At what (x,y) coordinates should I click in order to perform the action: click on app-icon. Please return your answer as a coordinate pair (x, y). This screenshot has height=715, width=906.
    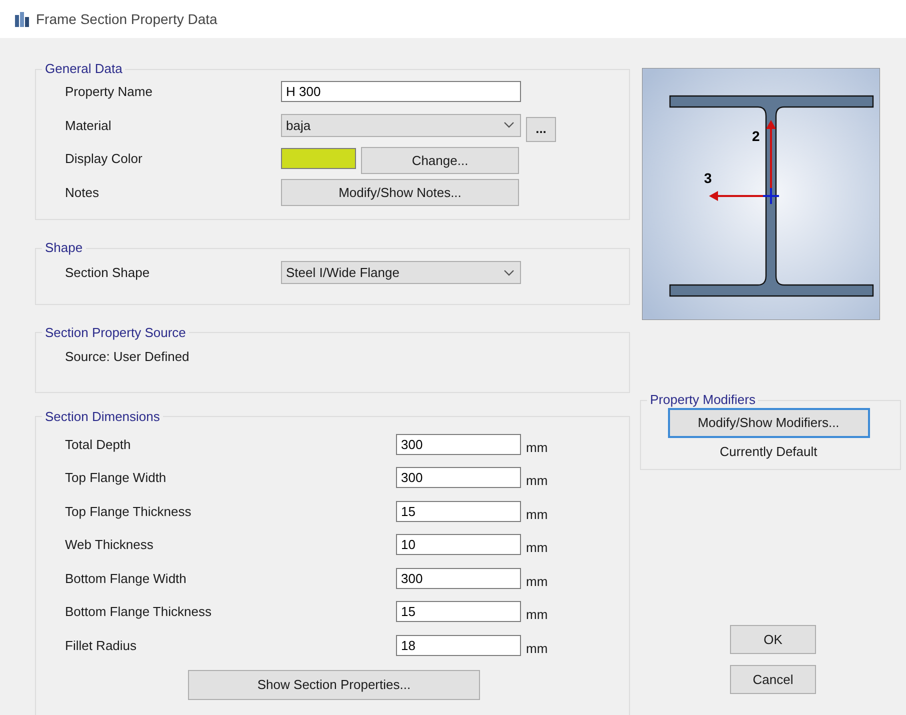
    Looking at the image, I should click on (22, 19).